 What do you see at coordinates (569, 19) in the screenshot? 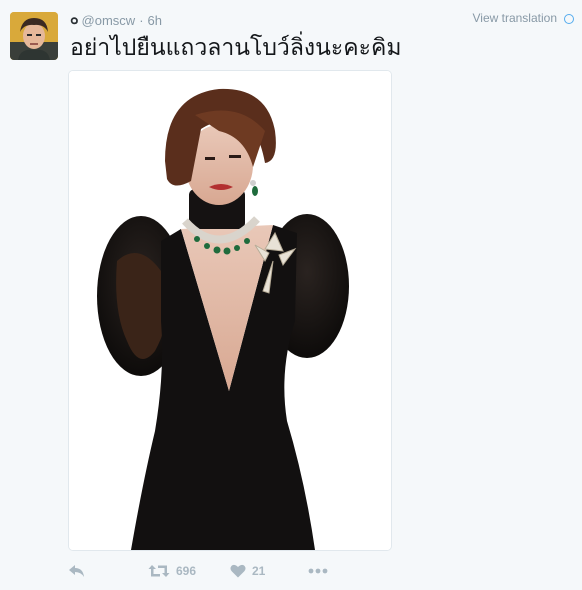
I see `globe-icon` at bounding box center [569, 19].